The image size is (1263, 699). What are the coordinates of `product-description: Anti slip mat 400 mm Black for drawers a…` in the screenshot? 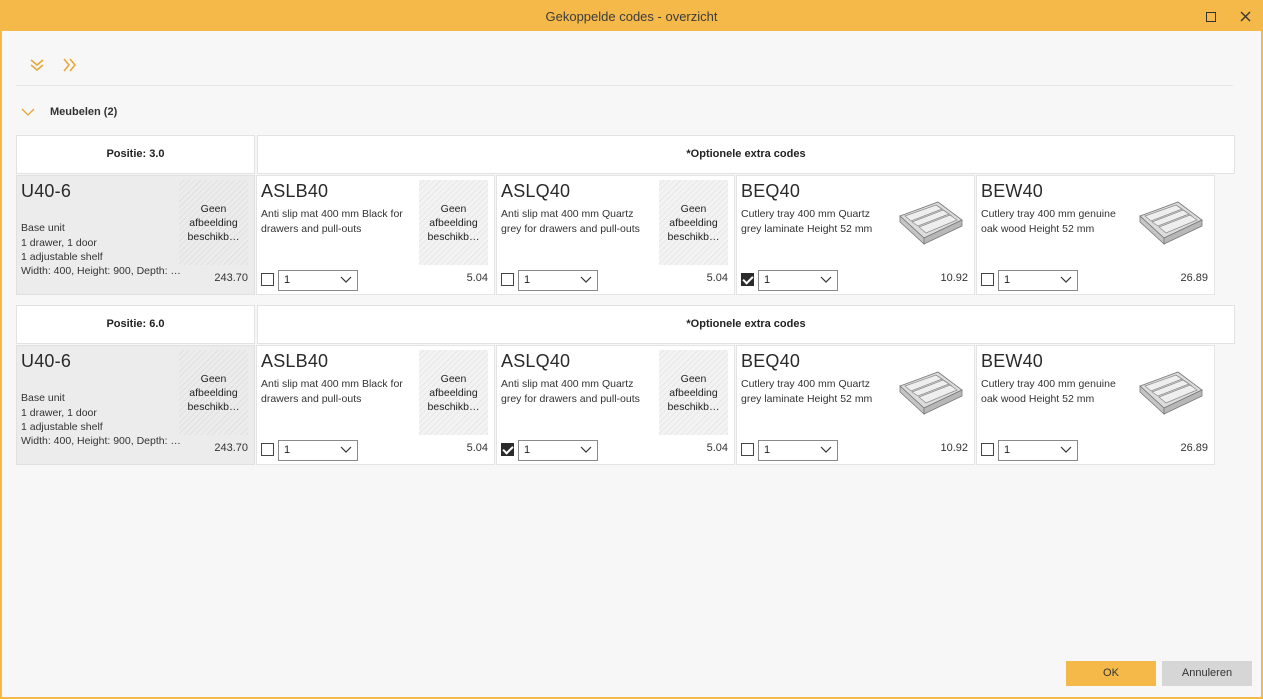 It's located at (332, 391).